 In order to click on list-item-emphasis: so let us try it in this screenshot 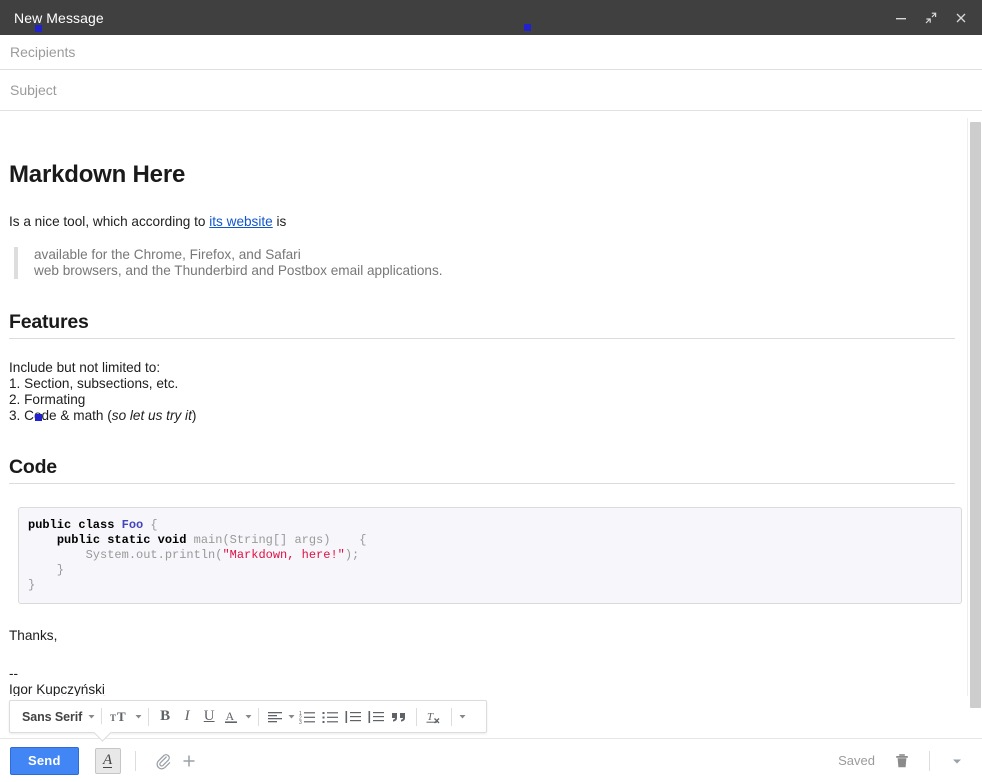, I will do `click(151, 415)`.